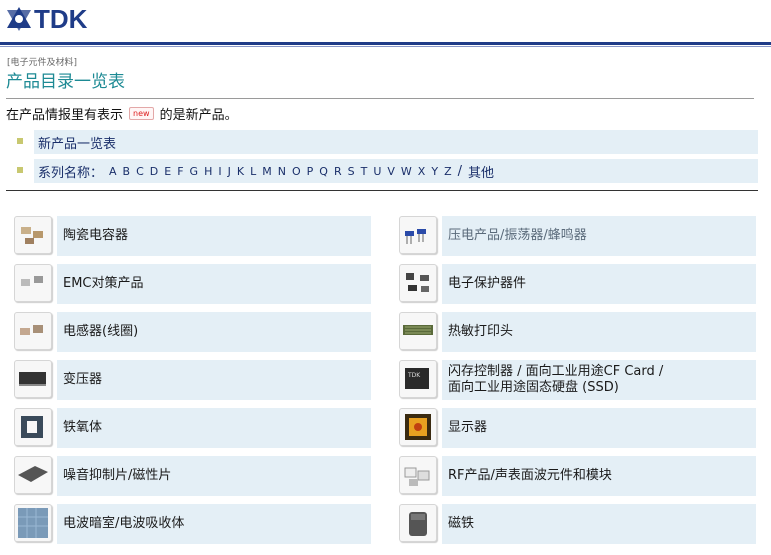 This screenshot has height=555, width=771. Describe the element at coordinates (418, 523) in the screenshot. I see `magnet-icon` at that location.